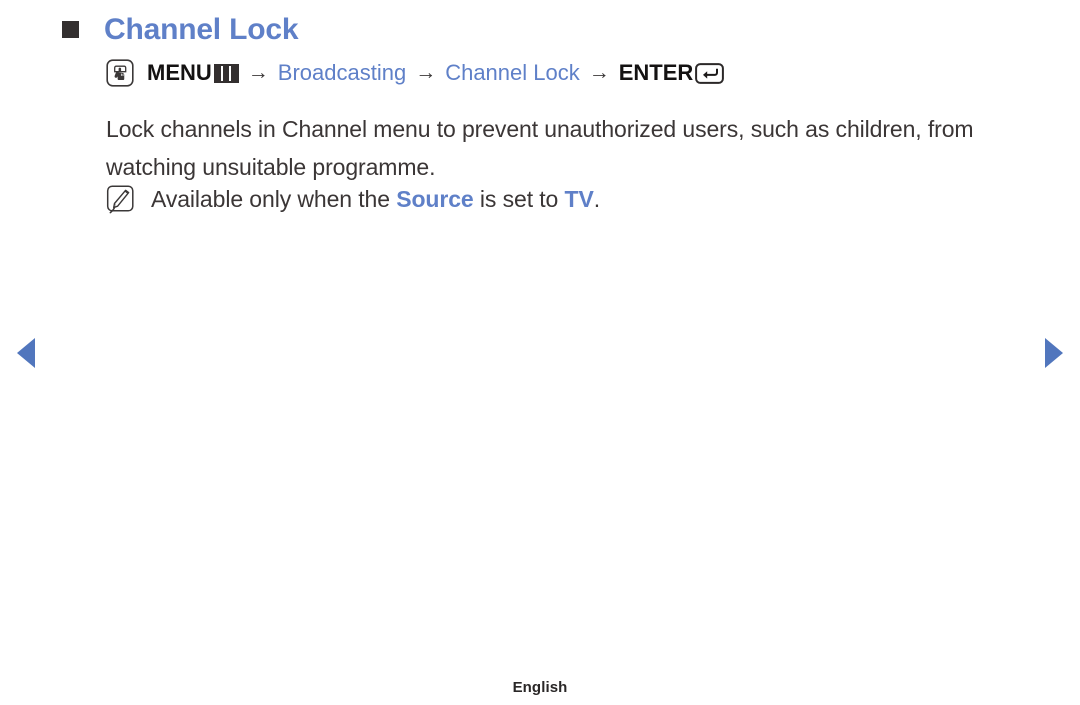 The width and height of the screenshot is (1080, 705). I want to click on next-page-arrow-icon, so click(1054, 353).